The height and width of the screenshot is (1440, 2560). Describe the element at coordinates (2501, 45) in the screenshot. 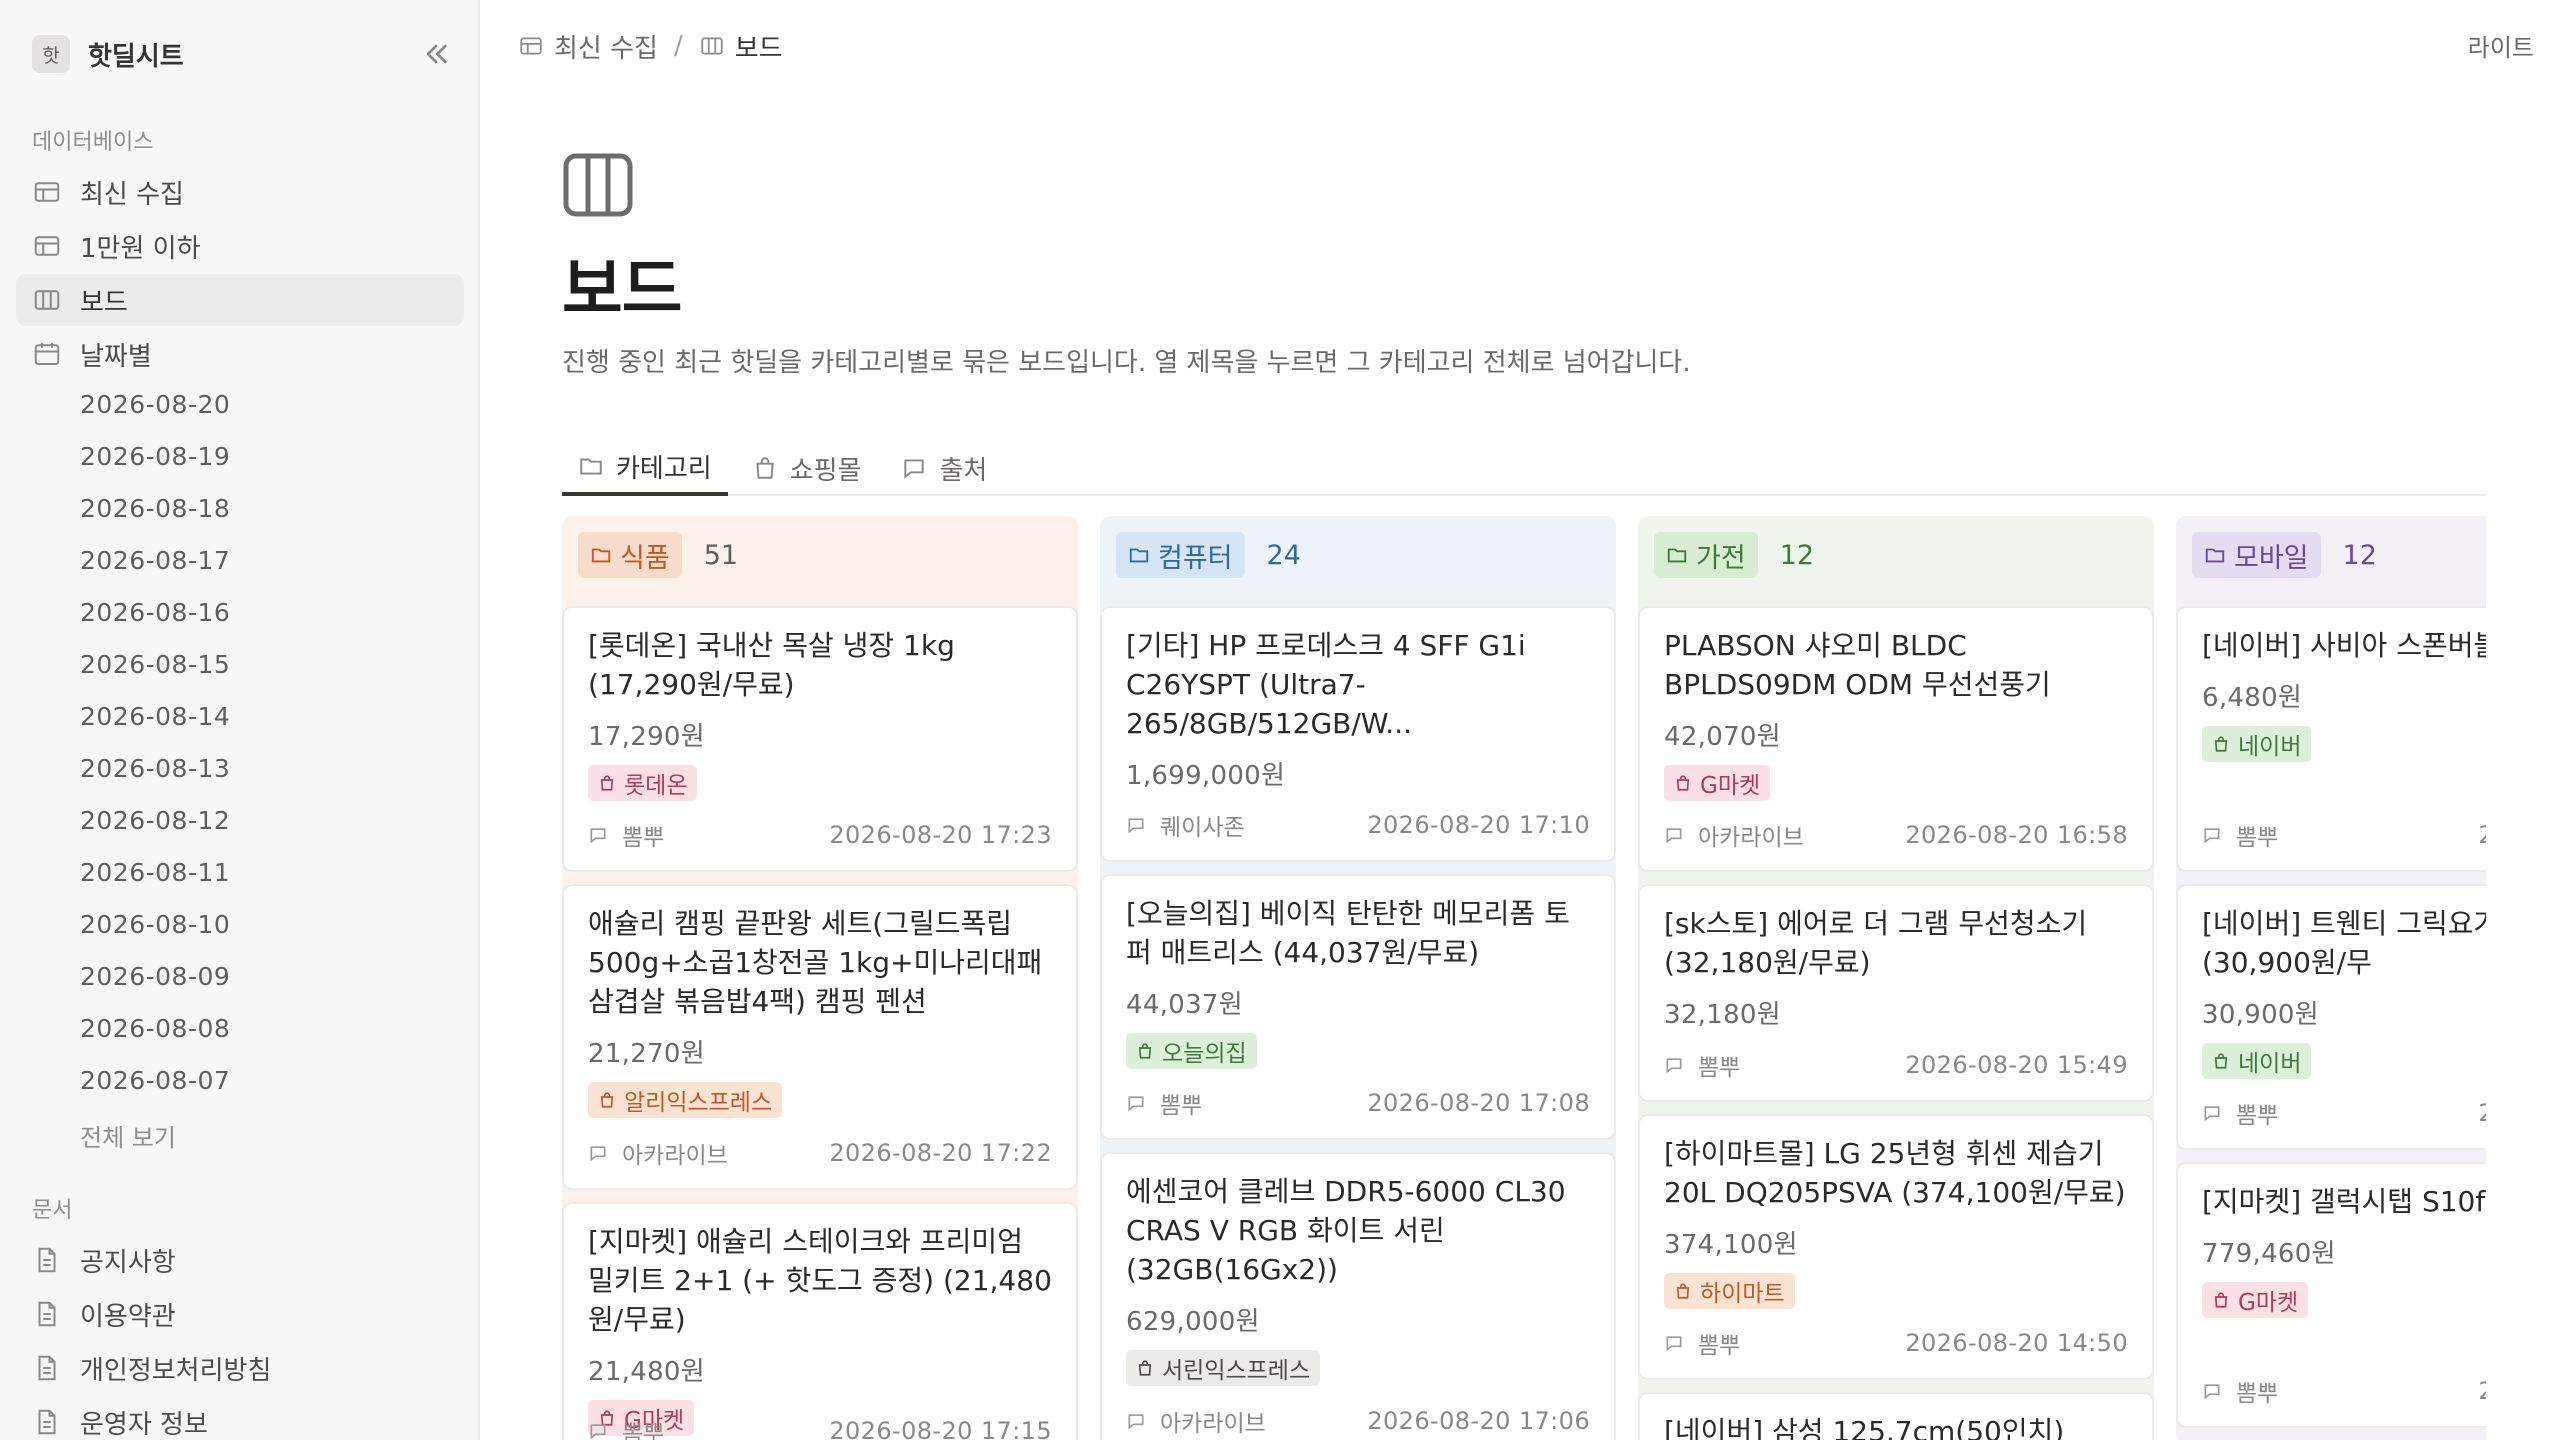

I see `theme-toggle-button: 라이트` at that location.